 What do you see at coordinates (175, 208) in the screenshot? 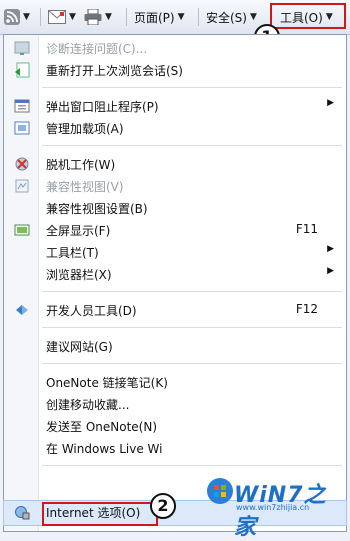
I see `menu-item-compat-settings: 兼容性视图设置(B)` at bounding box center [175, 208].